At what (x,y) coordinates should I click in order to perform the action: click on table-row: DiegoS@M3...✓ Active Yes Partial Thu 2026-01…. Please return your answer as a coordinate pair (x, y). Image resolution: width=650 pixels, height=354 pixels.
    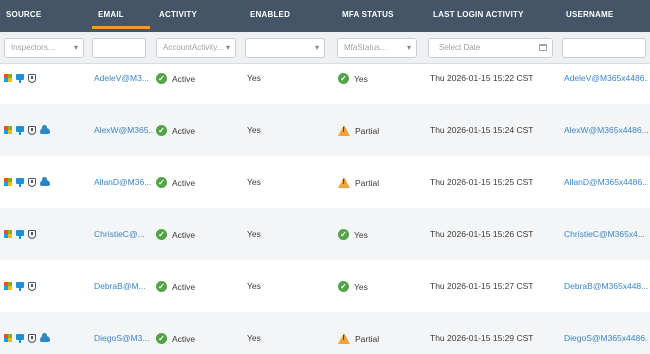
    Looking at the image, I should click on (325, 333).